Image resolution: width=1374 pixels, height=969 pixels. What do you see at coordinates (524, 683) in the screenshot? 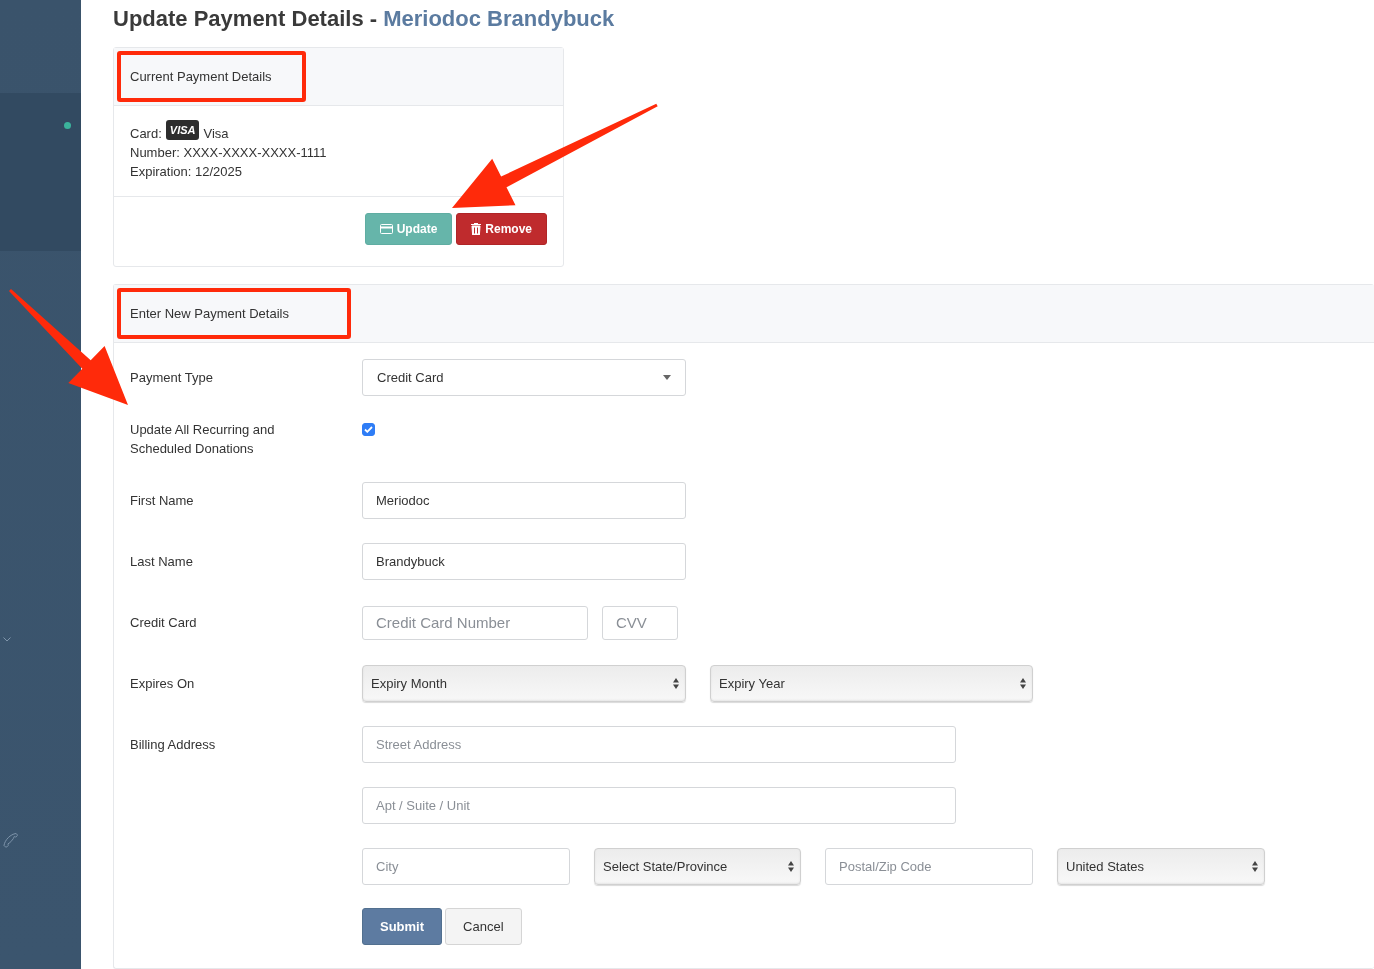
I see `select-field: Expiry Month` at bounding box center [524, 683].